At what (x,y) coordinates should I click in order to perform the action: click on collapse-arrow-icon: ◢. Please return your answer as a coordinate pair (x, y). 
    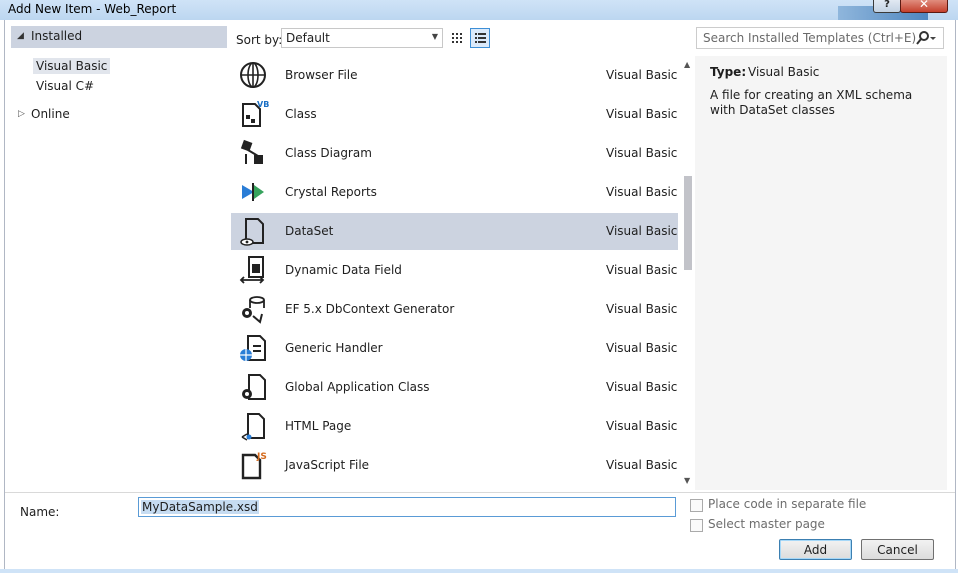
    Looking at the image, I should click on (20, 36).